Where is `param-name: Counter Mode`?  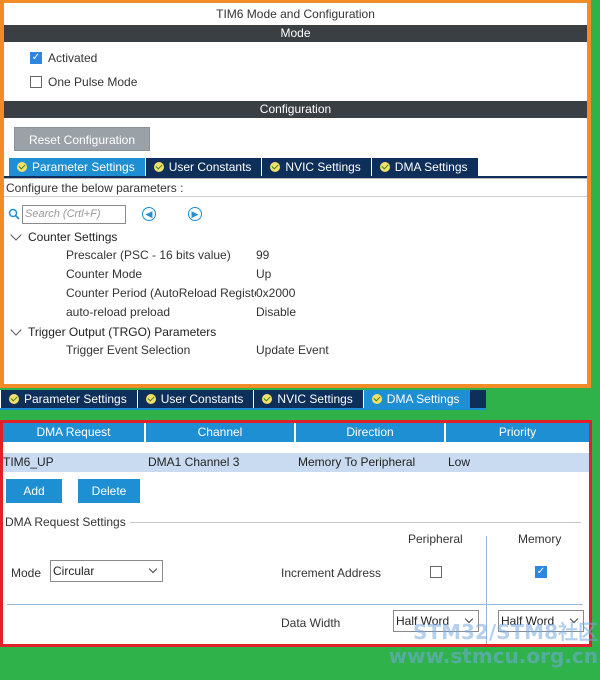 param-name: Counter Mode is located at coordinates (104, 274).